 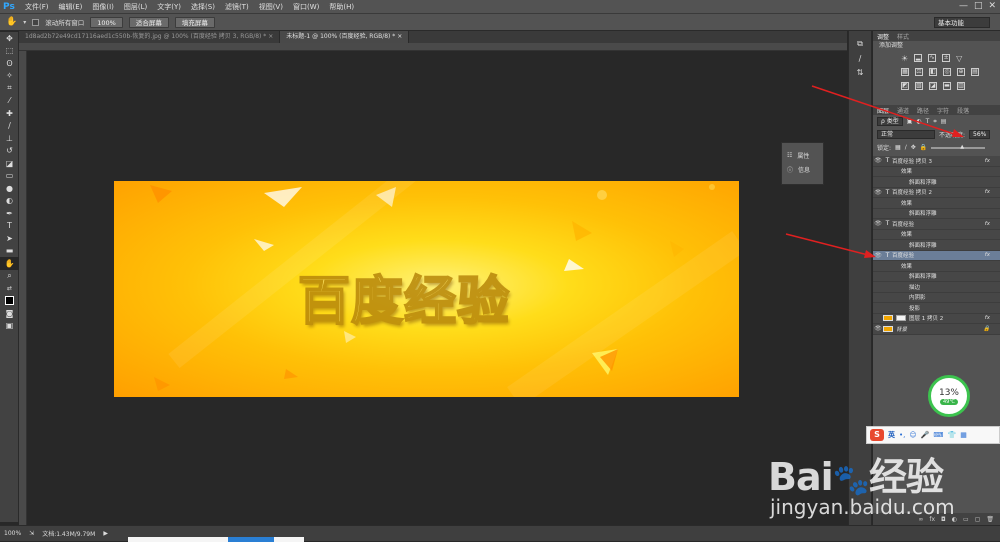 What do you see at coordinates (870, 254) in the screenshot?
I see `annotation-arrowhead-layer` at bounding box center [870, 254].